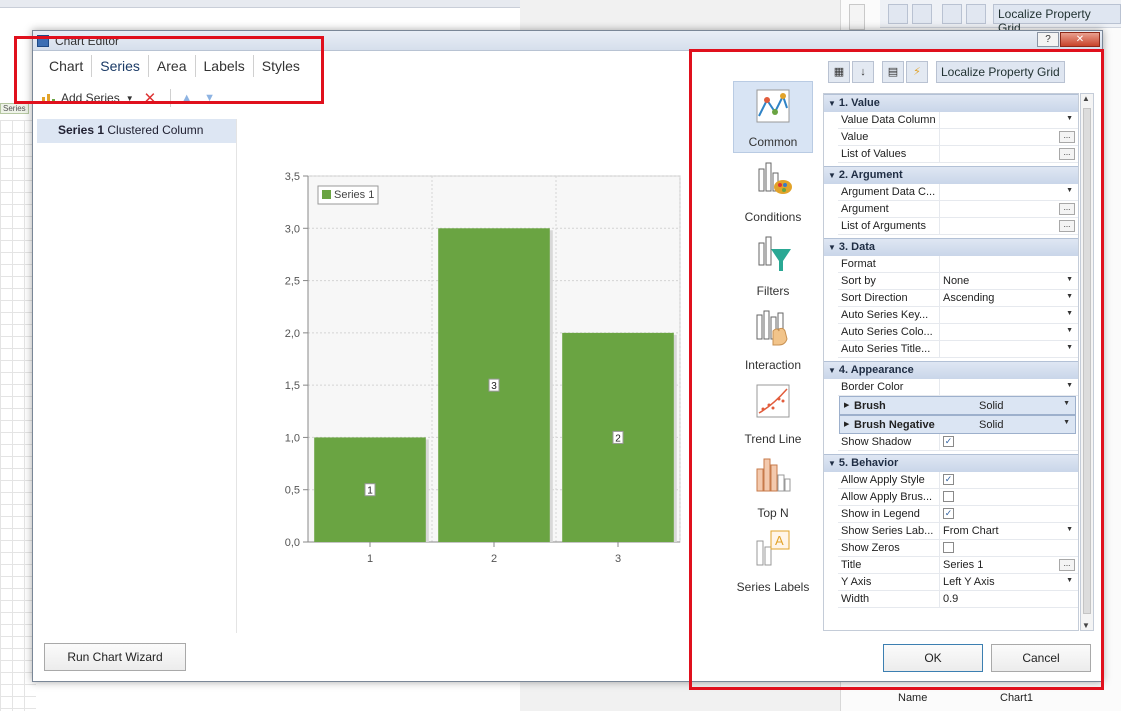  What do you see at coordinates (354, 195) in the screenshot?
I see `legend-label: Series 1` at bounding box center [354, 195].